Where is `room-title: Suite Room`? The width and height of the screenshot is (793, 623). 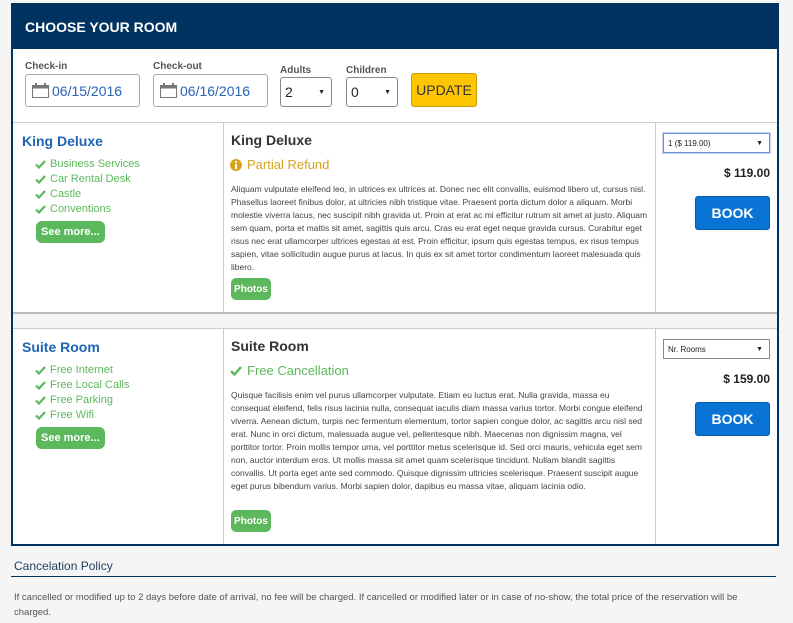 room-title: Suite Room is located at coordinates (270, 346).